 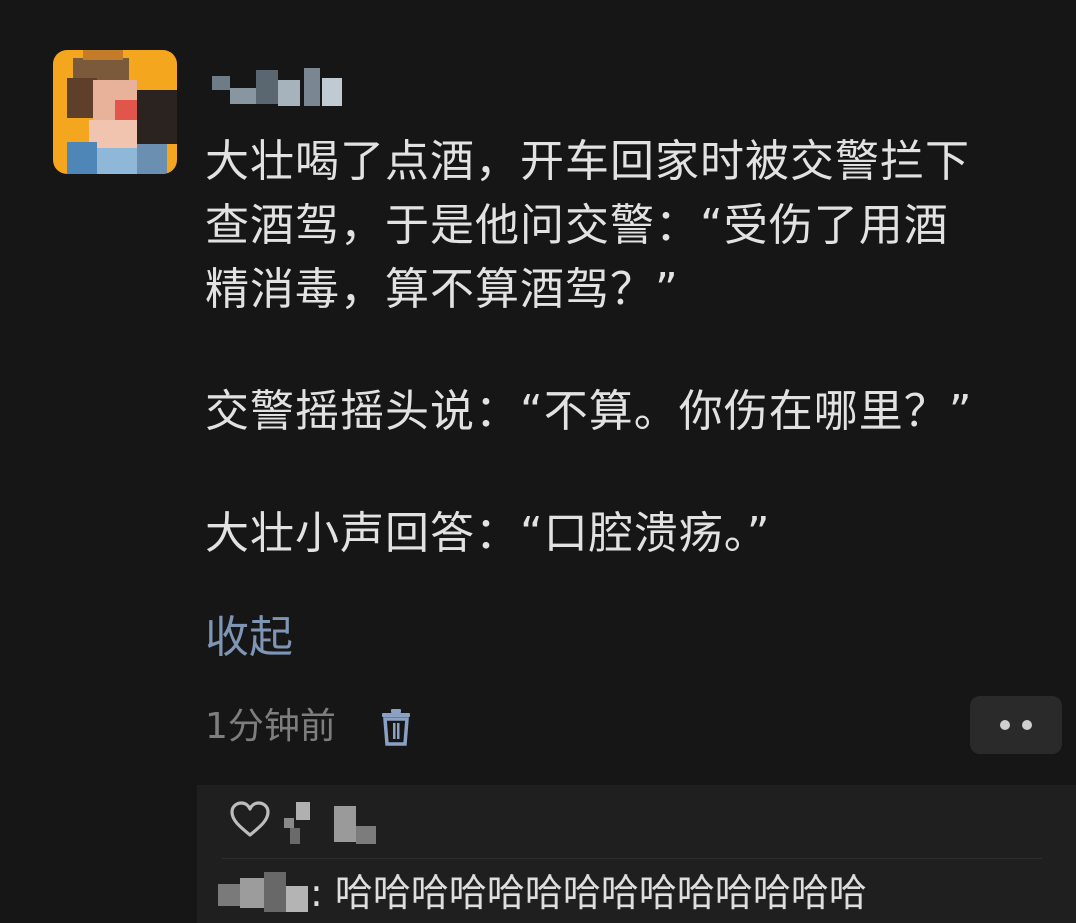 I want to click on divider, so click(x=632, y=858).